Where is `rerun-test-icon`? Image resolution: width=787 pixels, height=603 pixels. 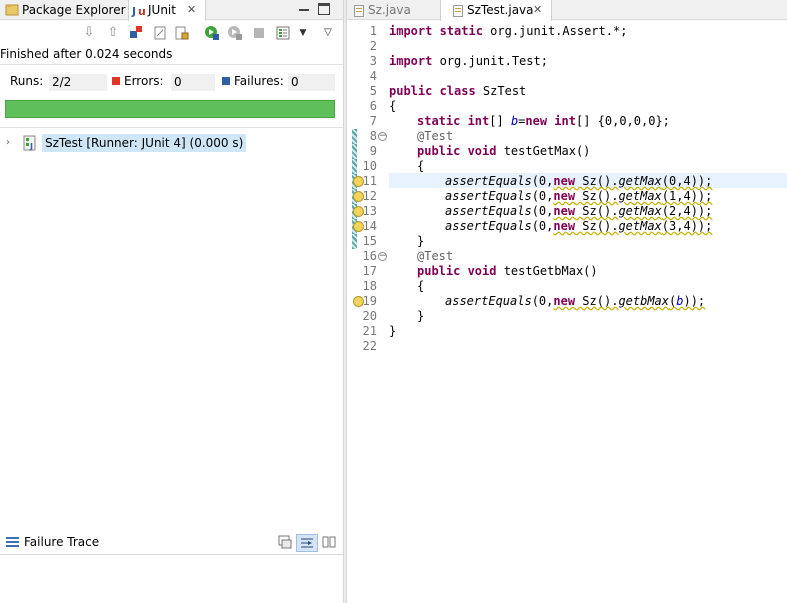 rerun-test-icon is located at coordinates (212, 33).